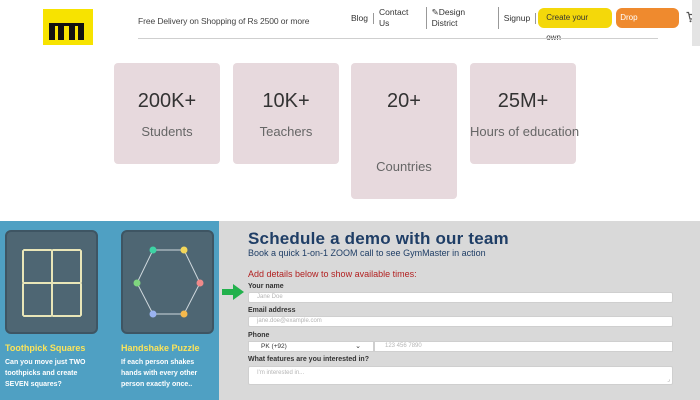 The image size is (700, 400). What do you see at coordinates (358, 346) in the screenshot?
I see `chevron-down-icon: ⌄` at bounding box center [358, 346].